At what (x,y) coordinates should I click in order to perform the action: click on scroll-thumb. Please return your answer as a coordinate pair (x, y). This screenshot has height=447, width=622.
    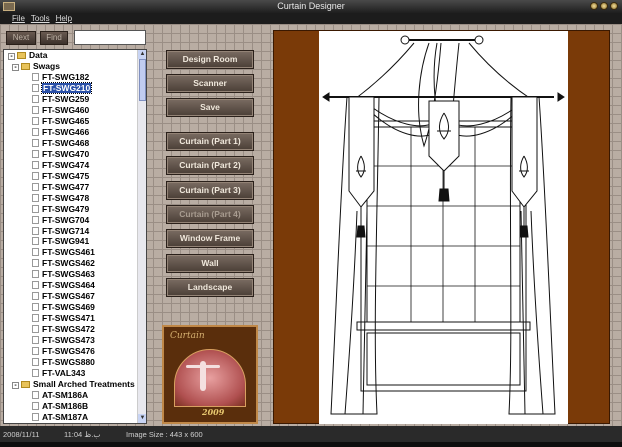
    Looking at the image, I should click on (142, 80).